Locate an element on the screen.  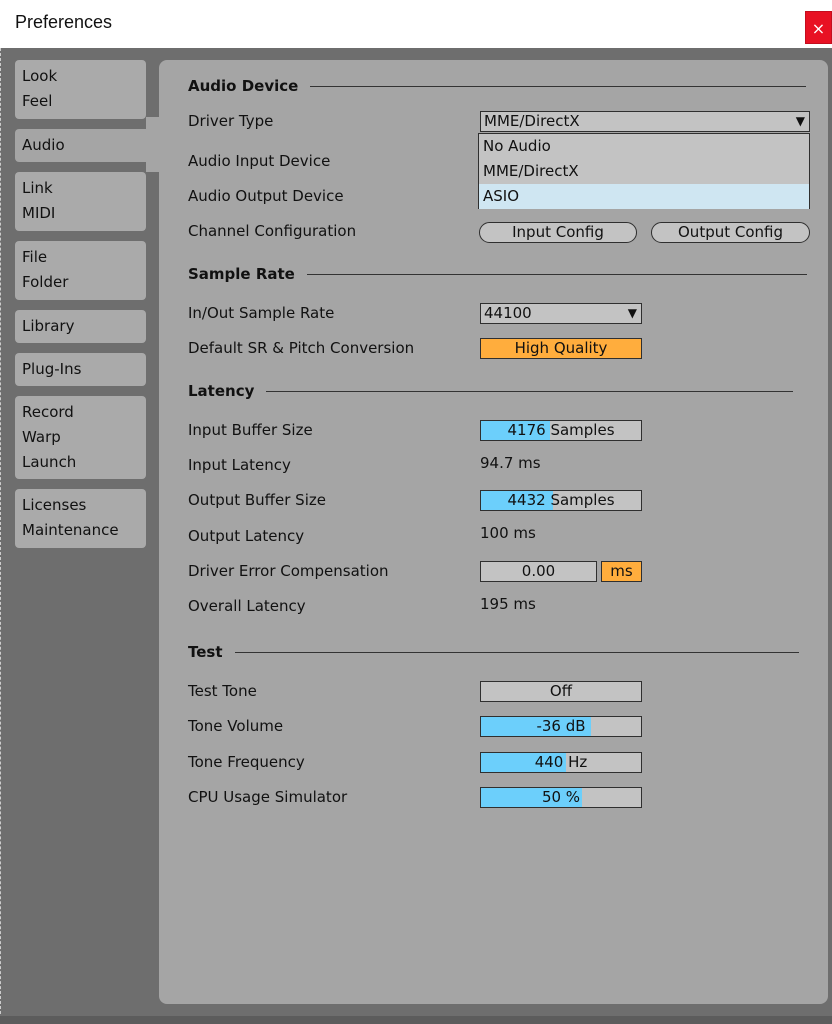
driver-type-options: No Audio MME/DirectX ASIO is located at coordinates (644, 171).